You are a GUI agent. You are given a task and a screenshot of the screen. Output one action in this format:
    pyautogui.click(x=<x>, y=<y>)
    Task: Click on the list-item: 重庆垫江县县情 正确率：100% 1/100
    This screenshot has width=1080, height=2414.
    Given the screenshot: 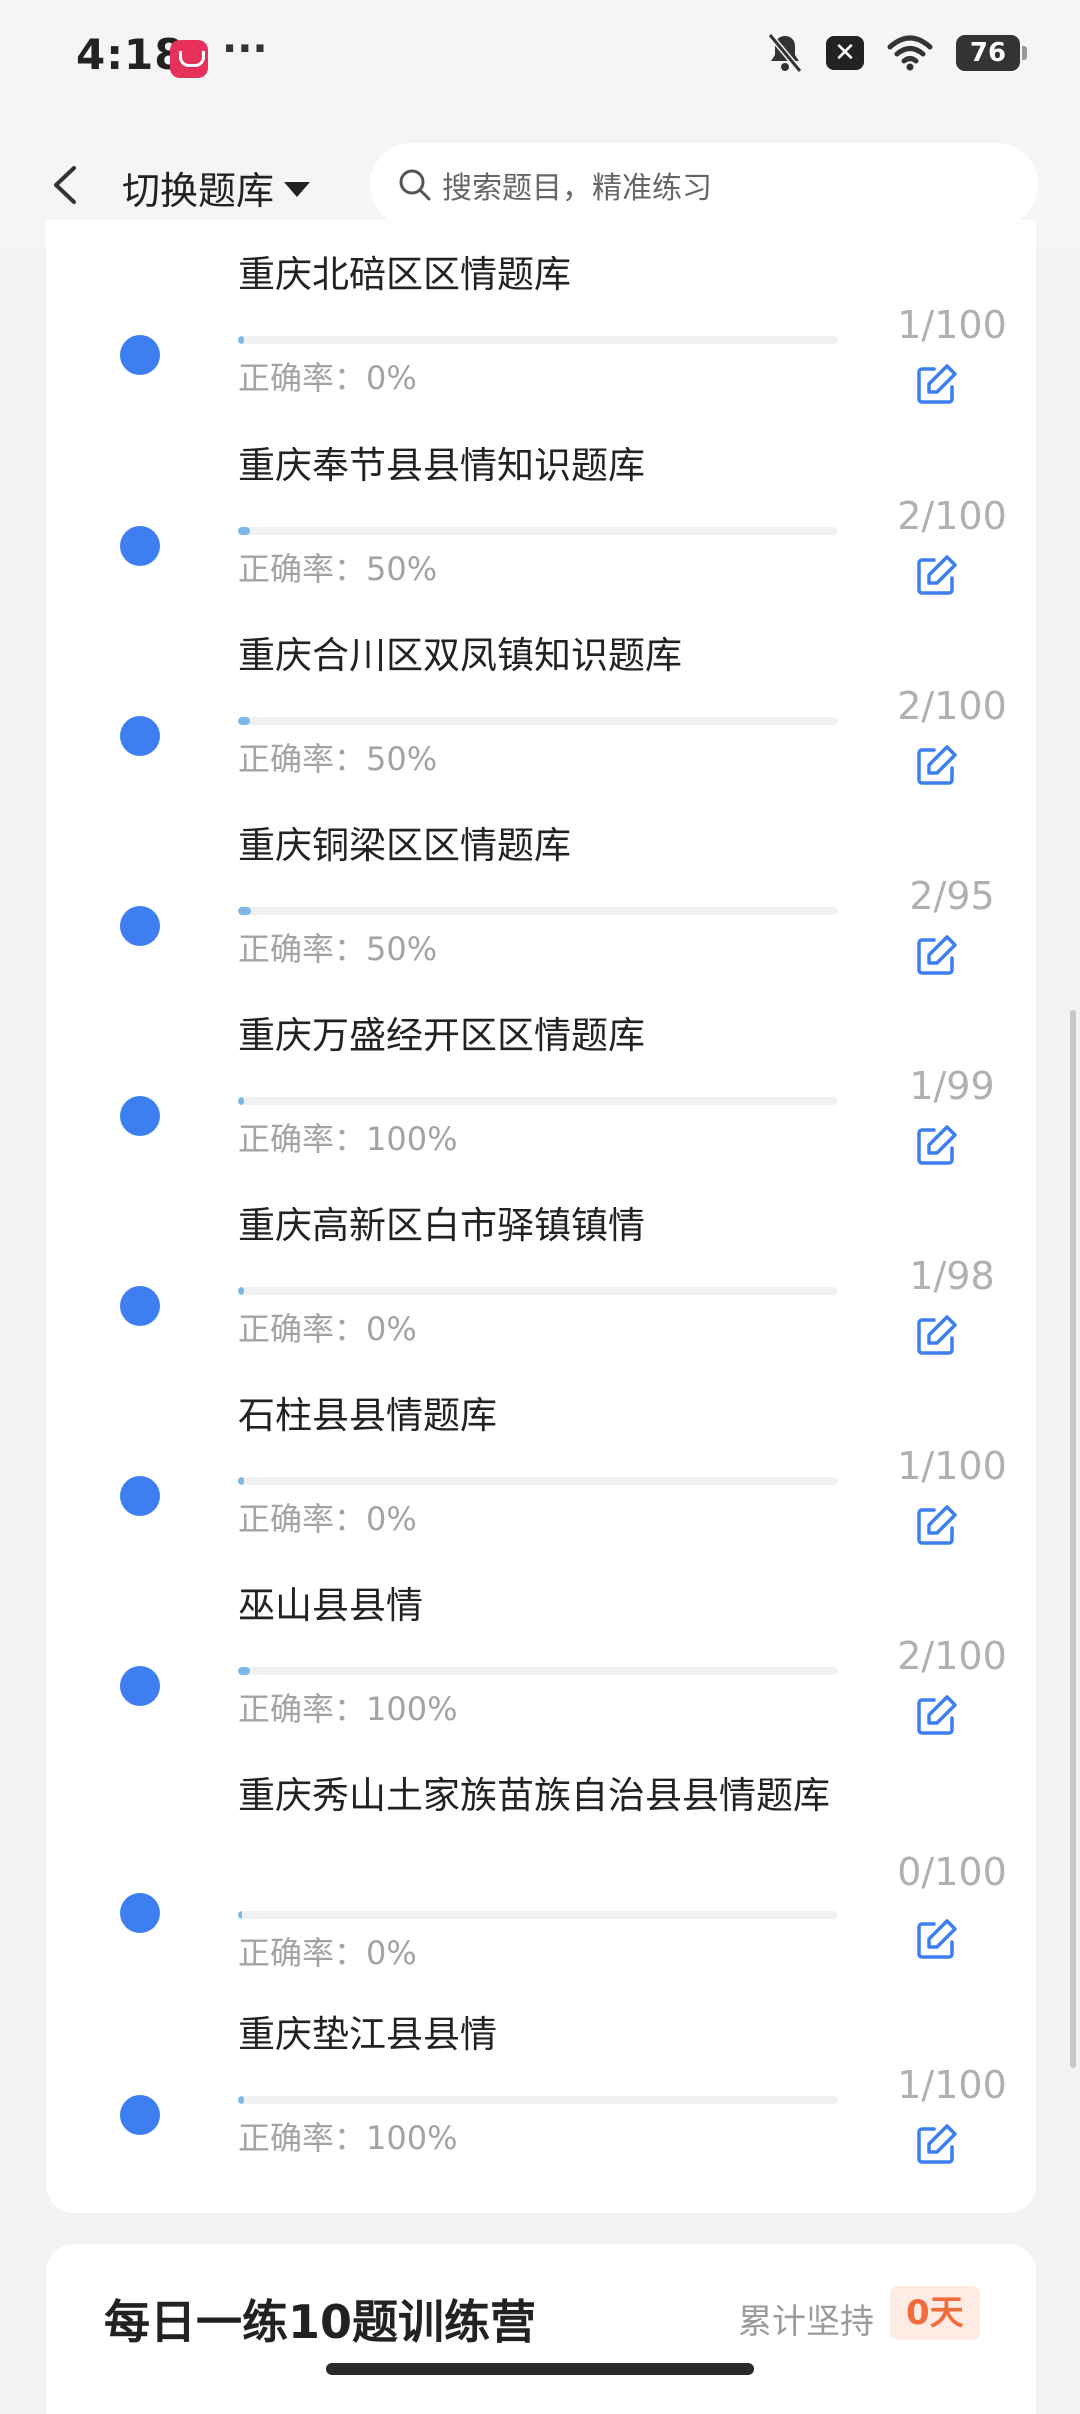 What is the action you would take?
    pyautogui.click(x=541, y=2110)
    